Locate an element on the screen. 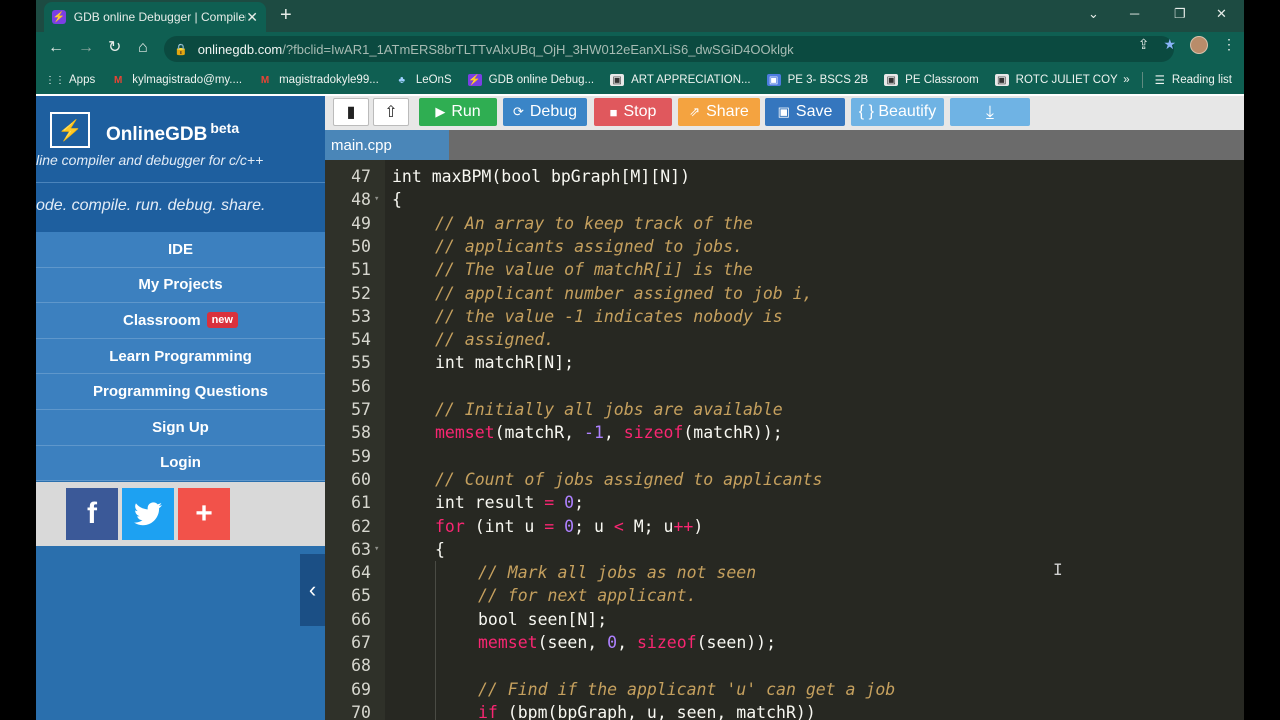 The height and width of the screenshot is (720, 1280). back-icon: ← is located at coordinates (56, 48).